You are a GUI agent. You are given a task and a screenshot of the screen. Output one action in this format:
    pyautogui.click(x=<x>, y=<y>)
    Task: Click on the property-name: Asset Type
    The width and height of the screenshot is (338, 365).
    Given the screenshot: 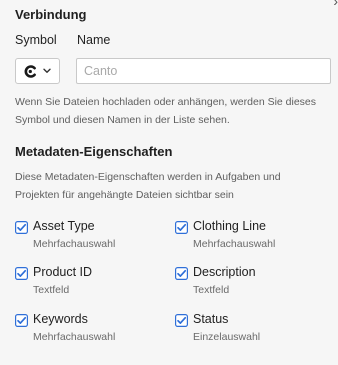 What is the action you would take?
    pyautogui.click(x=64, y=226)
    